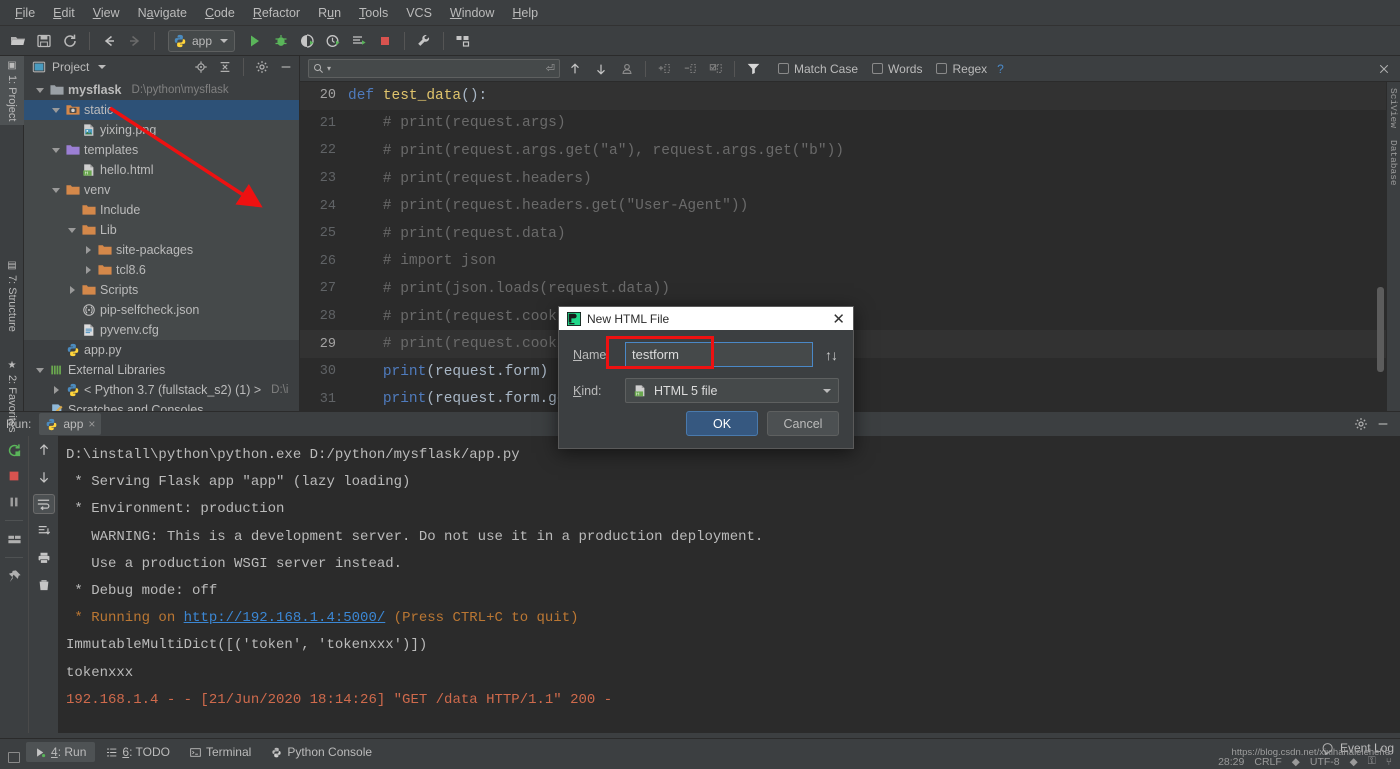 The image size is (1400, 769). Describe the element at coordinates (161, 290) in the screenshot. I see `tree-node-scripts: Scripts` at that location.